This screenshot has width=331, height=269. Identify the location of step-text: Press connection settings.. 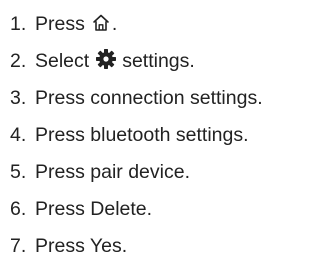
(149, 98).